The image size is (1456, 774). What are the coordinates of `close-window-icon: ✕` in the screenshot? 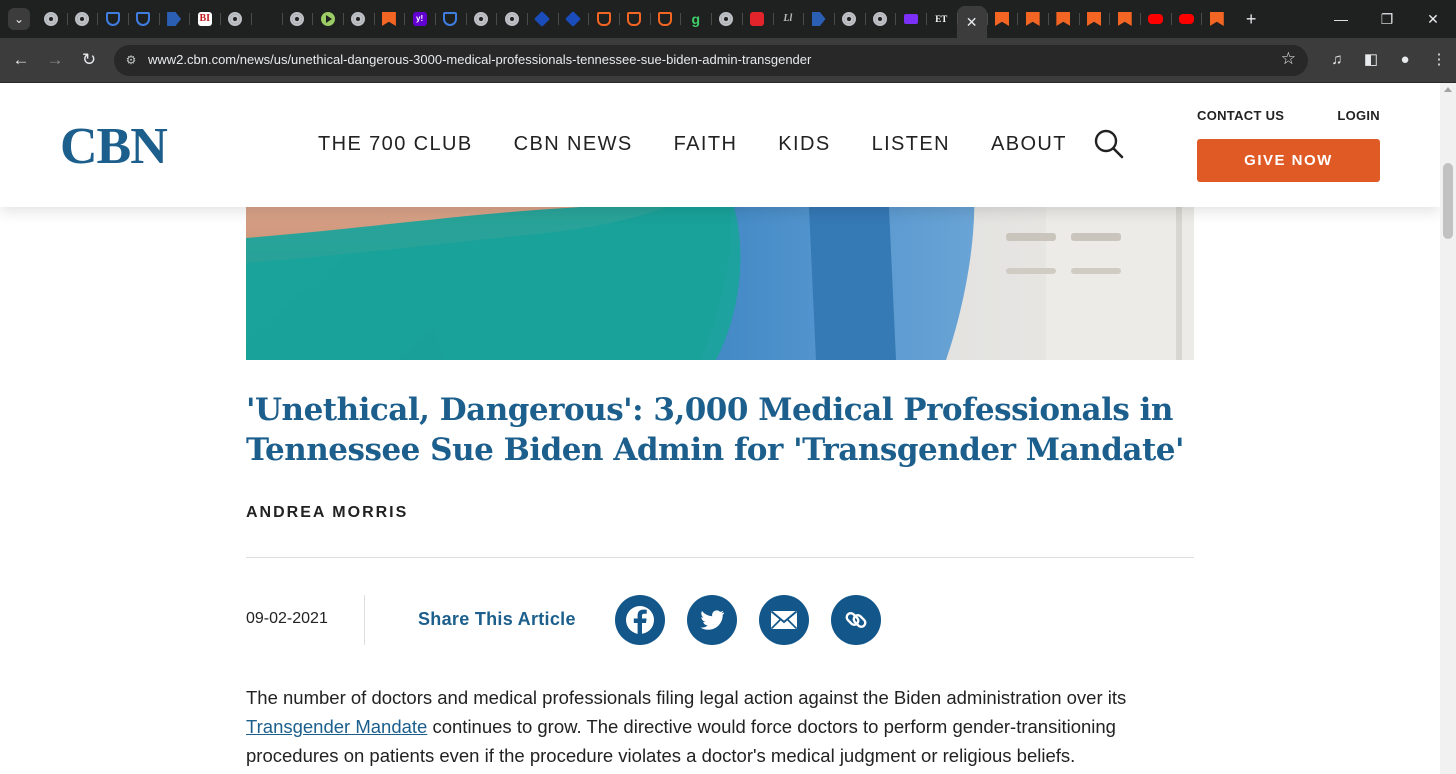 It's located at (1433, 19).